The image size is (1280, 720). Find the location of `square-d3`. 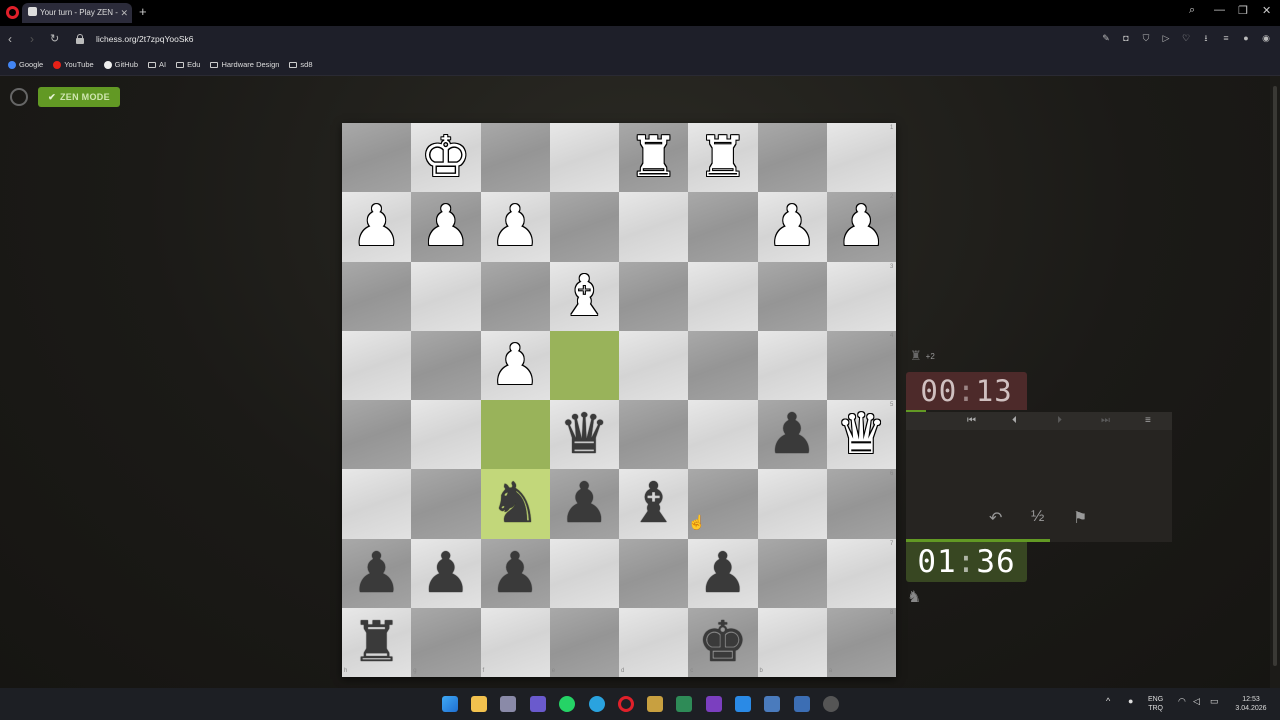

square-d3 is located at coordinates (654, 296).